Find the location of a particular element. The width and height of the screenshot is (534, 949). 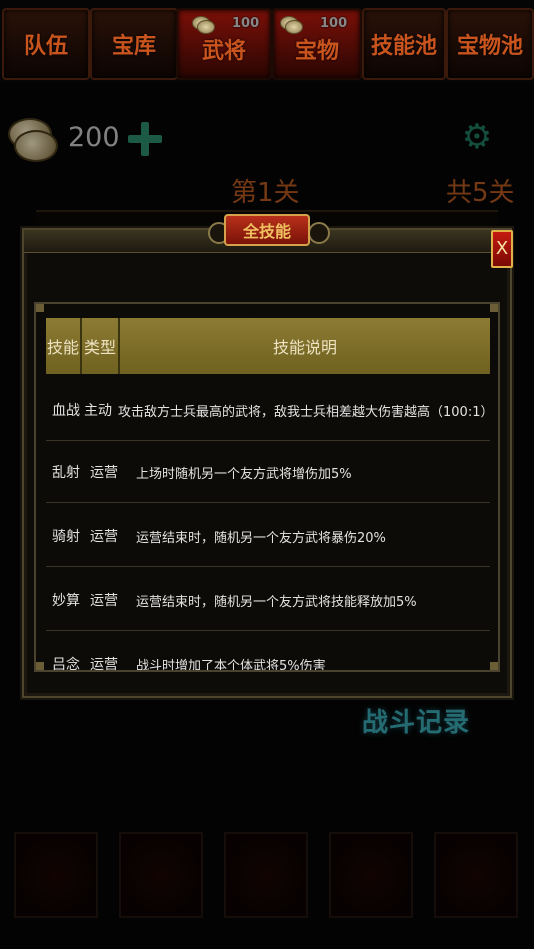

modal-title: 全技能 is located at coordinates (267, 230).